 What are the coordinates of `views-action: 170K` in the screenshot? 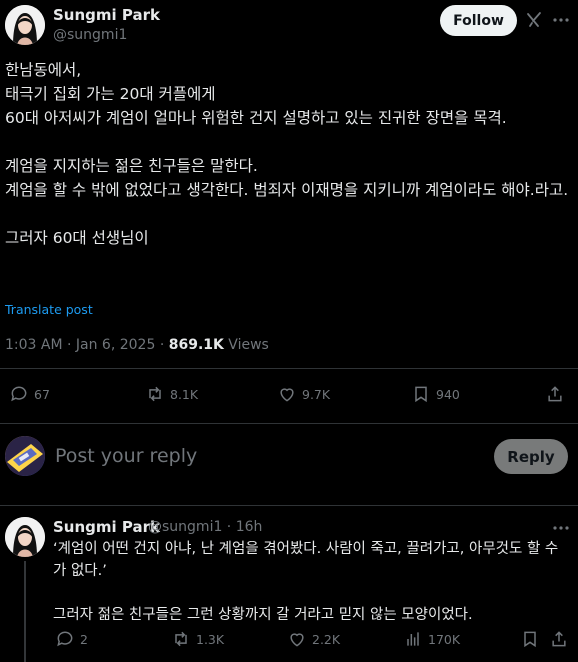 It's located at (431, 639).